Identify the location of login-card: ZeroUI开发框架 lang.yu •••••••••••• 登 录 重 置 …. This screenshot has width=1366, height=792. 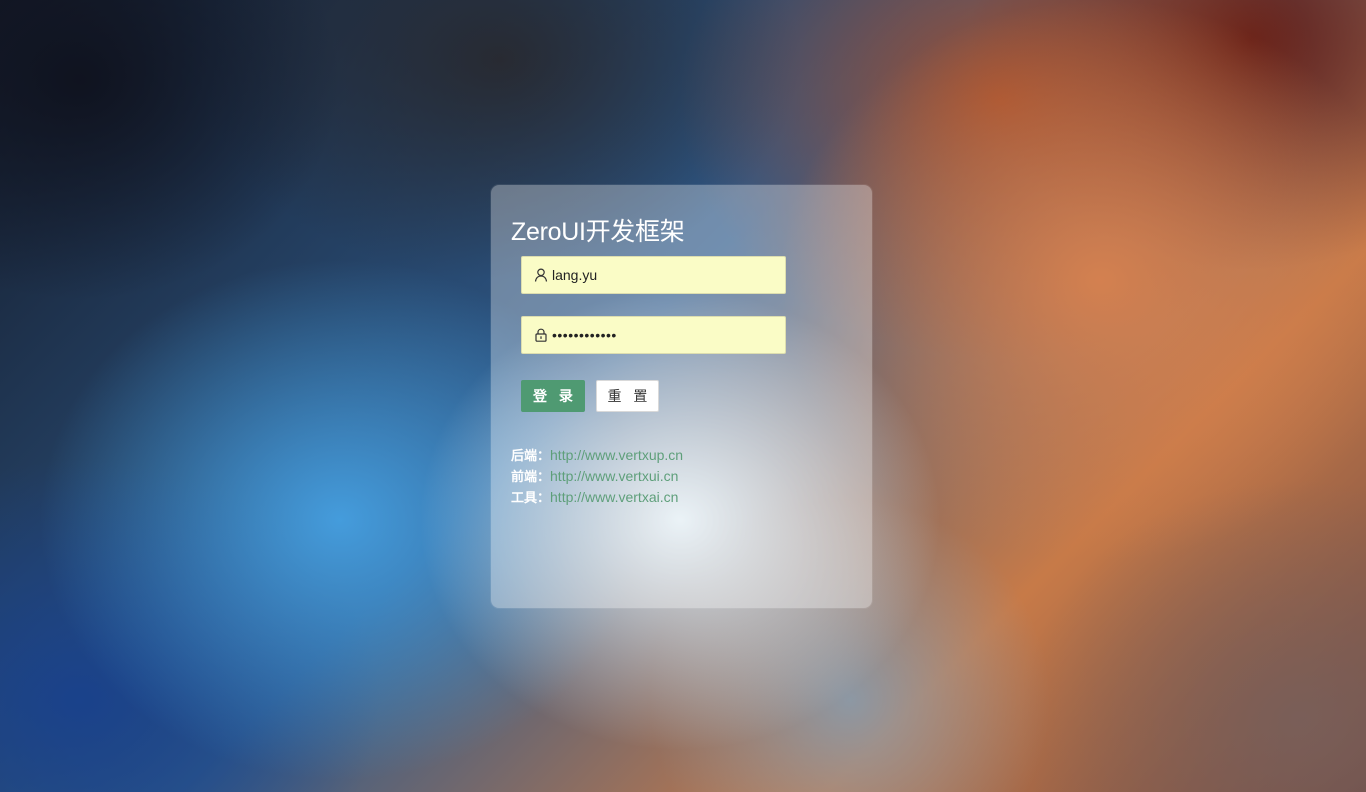
(681, 396).